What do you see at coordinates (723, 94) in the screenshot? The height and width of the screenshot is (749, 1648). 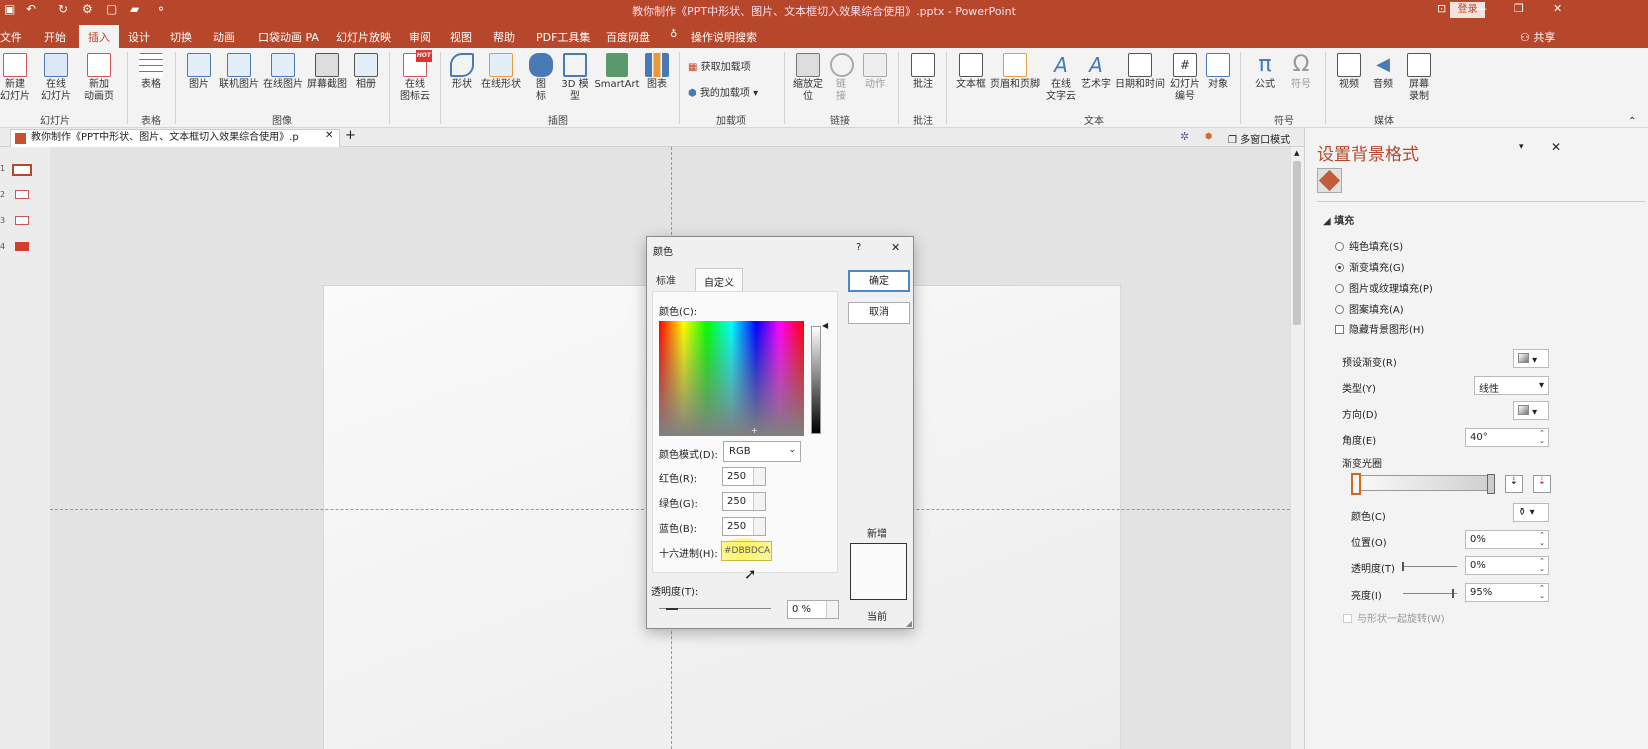 I see `my-addins-button: ⬢ 我的加载项 ▾` at bounding box center [723, 94].